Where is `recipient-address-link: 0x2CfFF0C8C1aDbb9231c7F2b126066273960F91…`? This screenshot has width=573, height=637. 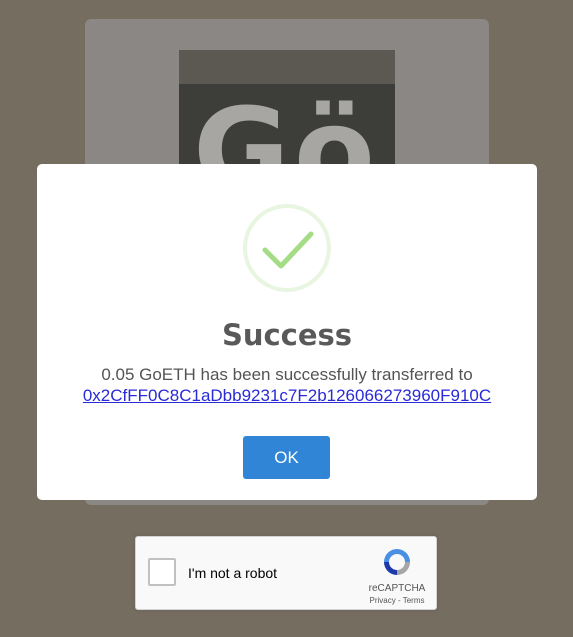 recipient-address-link: 0x2CfFF0C8C1aDbb9231c7F2b126066273960F91… is located at coordinates (287, 395).